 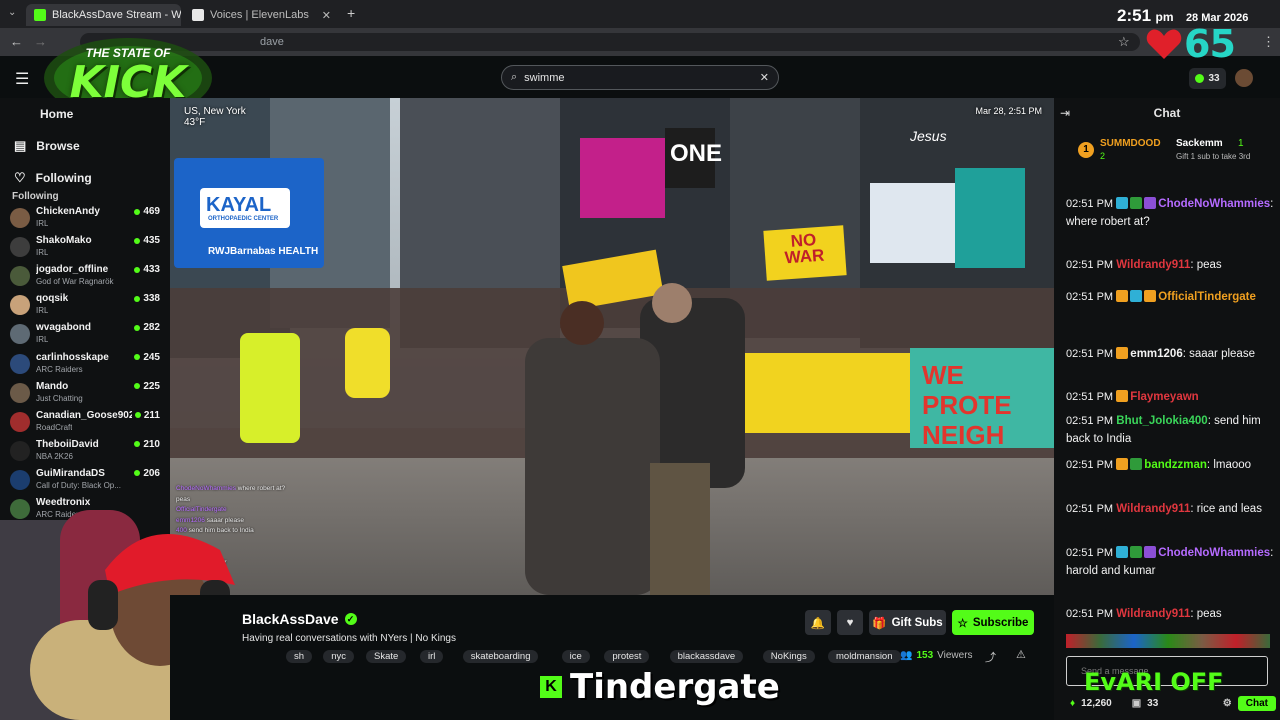 What do you see at coordinates (1173, 703) in the screenshot?
I see `chat-footer: ♦ 12,260 ▣ 33 ⚙ Chat` at bounding box center [1173, 703].